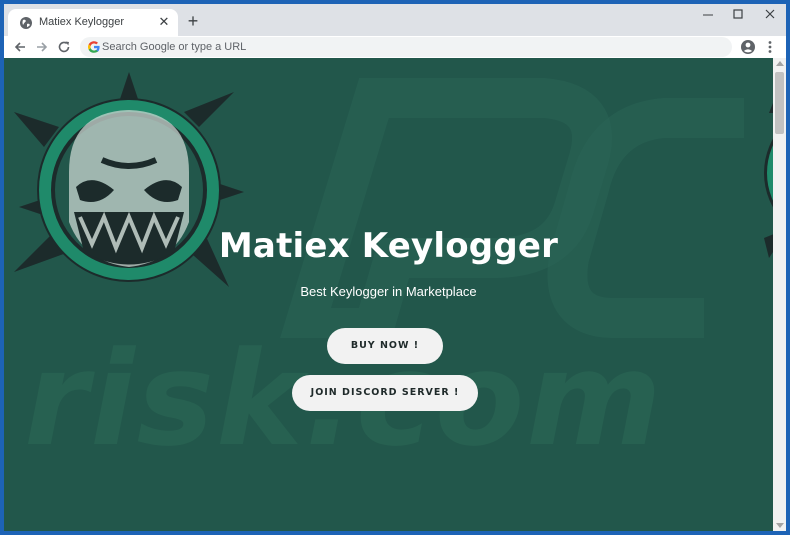 This screenshot has height=535, width=790. Describe the element at coordinates (770, 16) in the screenshot. I see `close-icon` at that location.